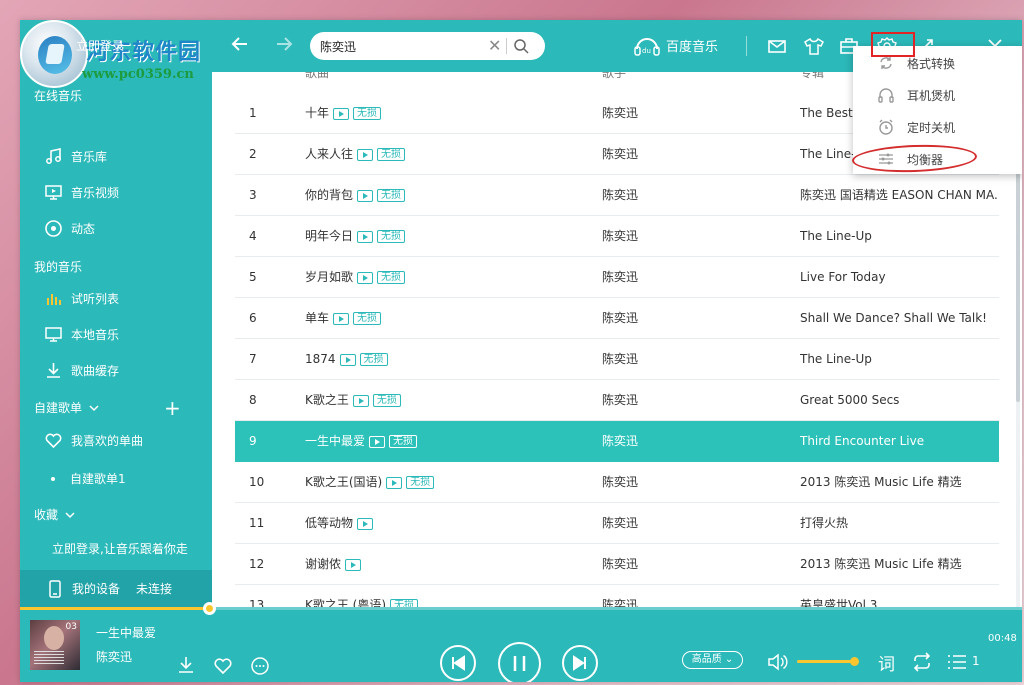 The height and width of the screenshot is (685, 1024). Describe the element at coordinates (445, 359) in the screenshot. I see `song-title-cell: 1874 无损` at that location.